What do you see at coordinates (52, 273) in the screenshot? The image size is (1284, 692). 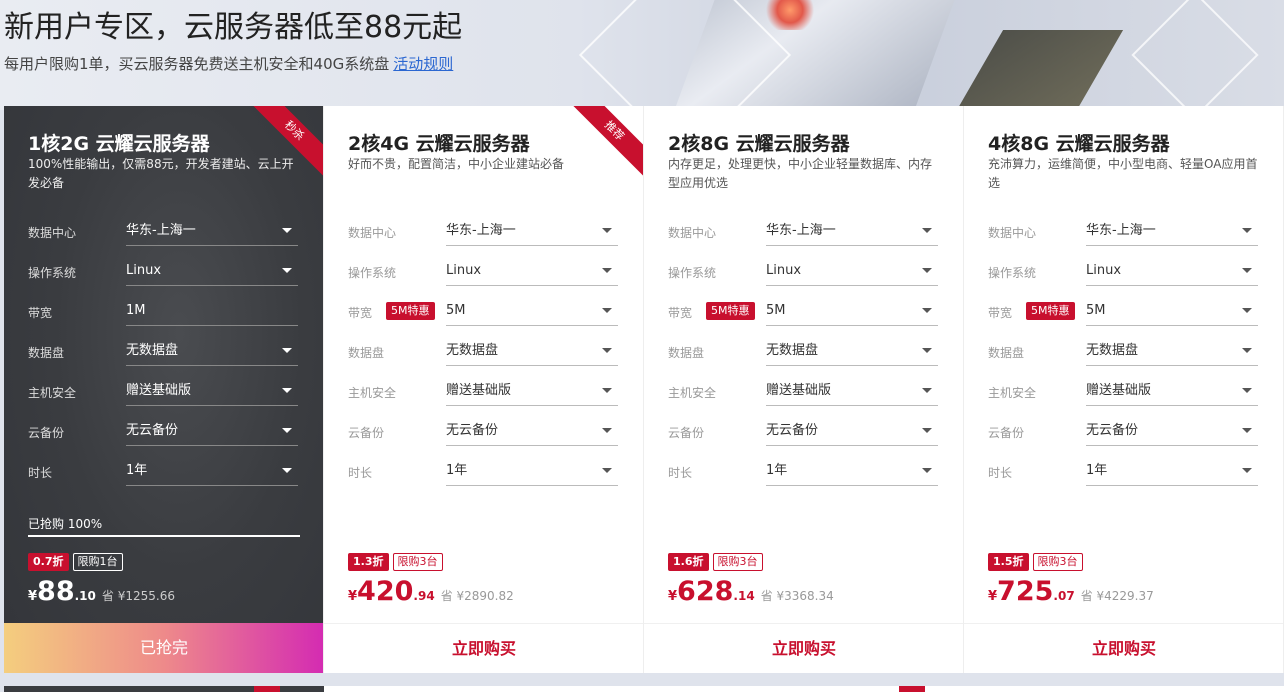 I see `os-label: 操作系统` at bounding box center [52, 273].